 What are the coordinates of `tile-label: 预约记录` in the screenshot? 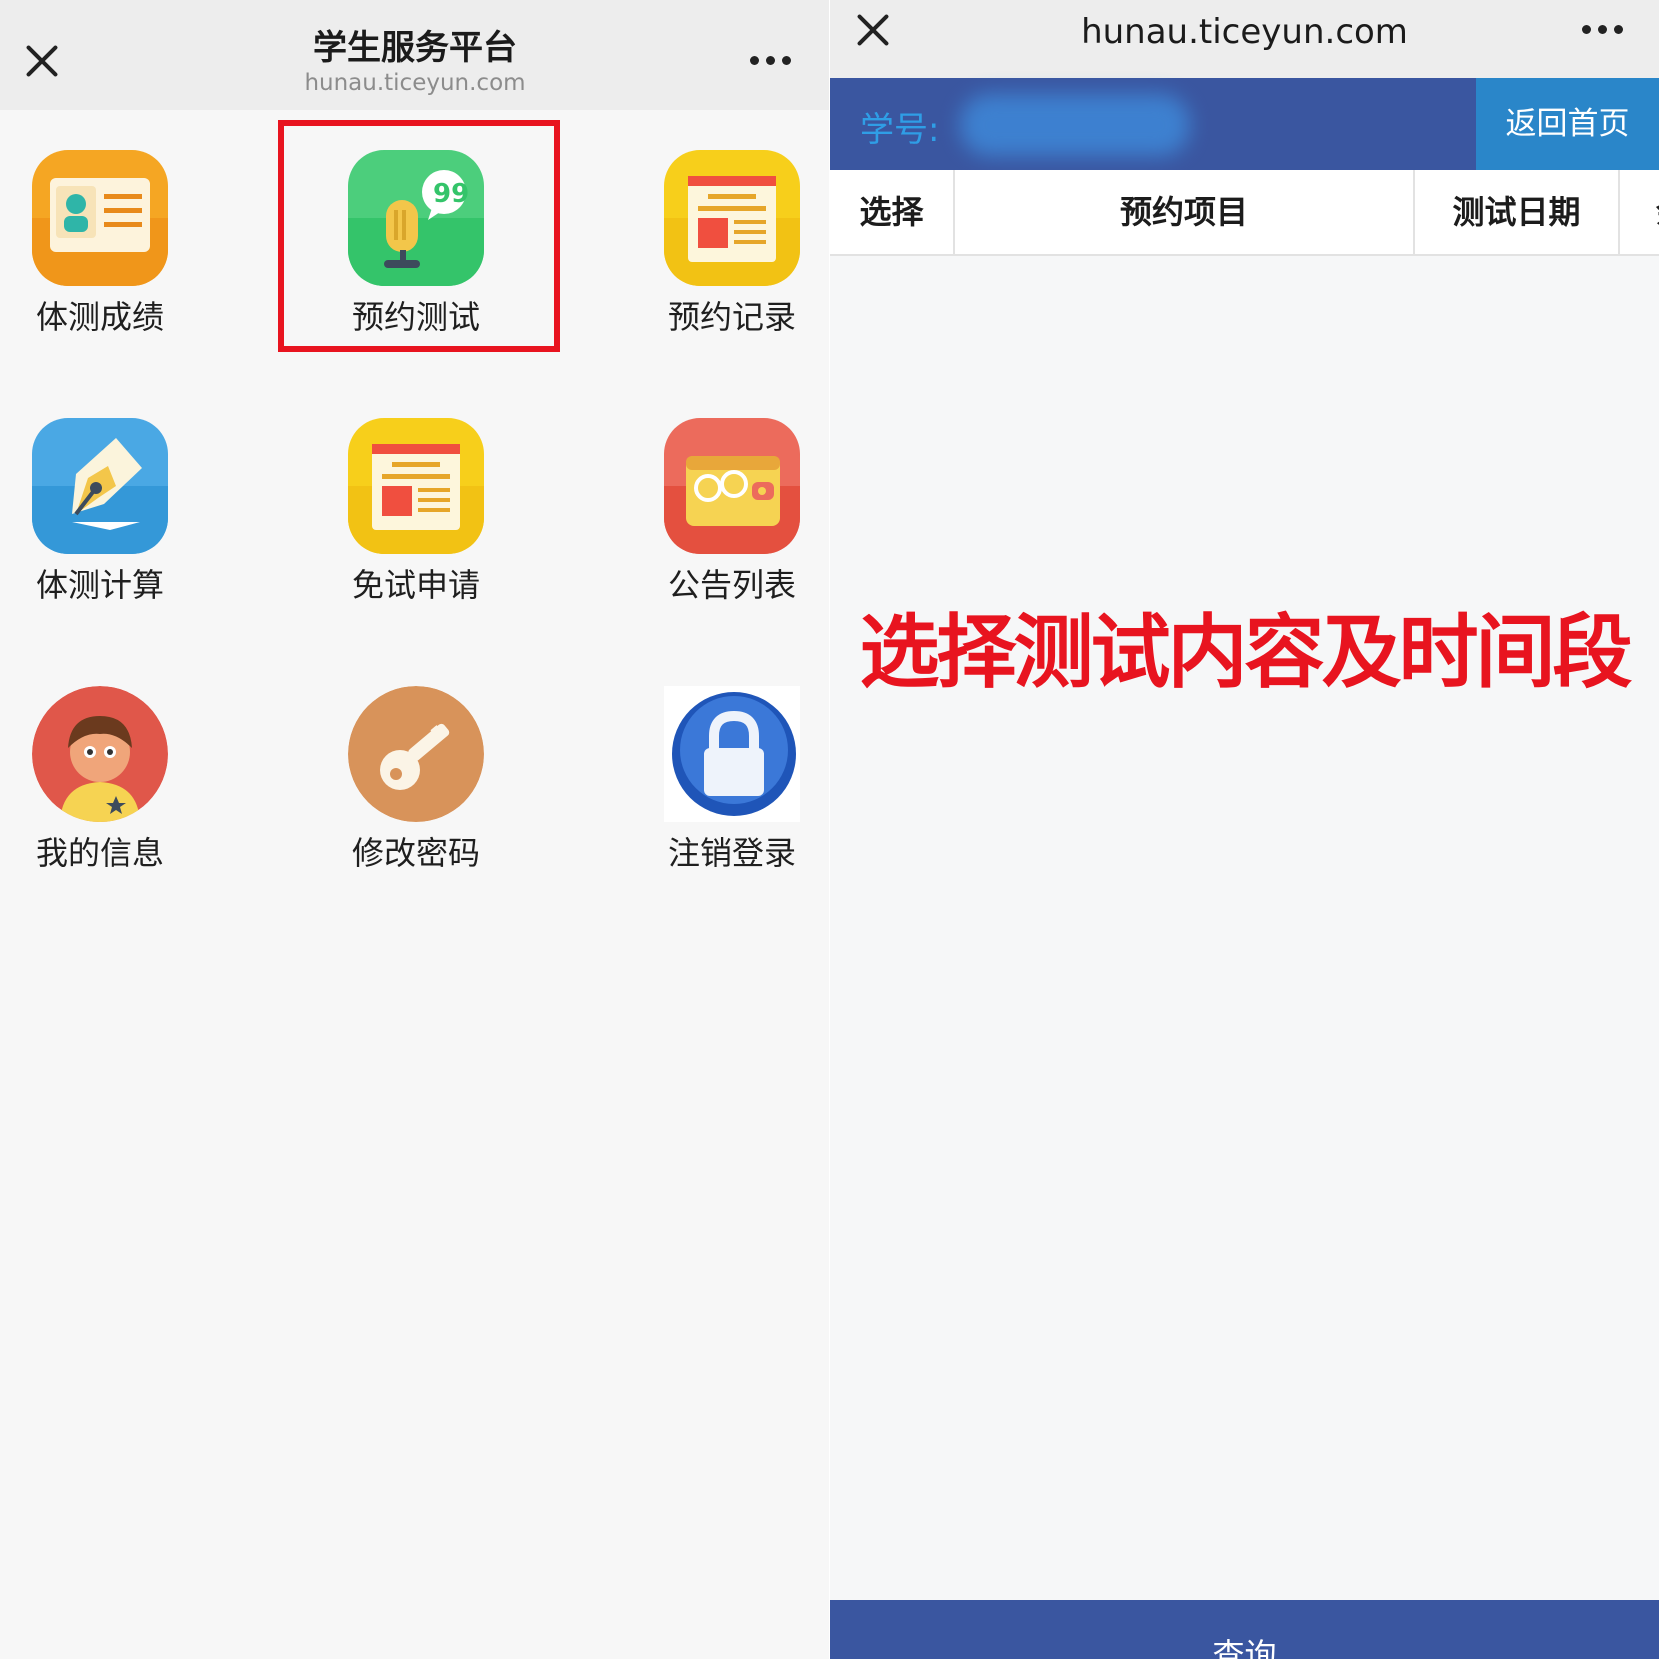 It's located at (731, 317).